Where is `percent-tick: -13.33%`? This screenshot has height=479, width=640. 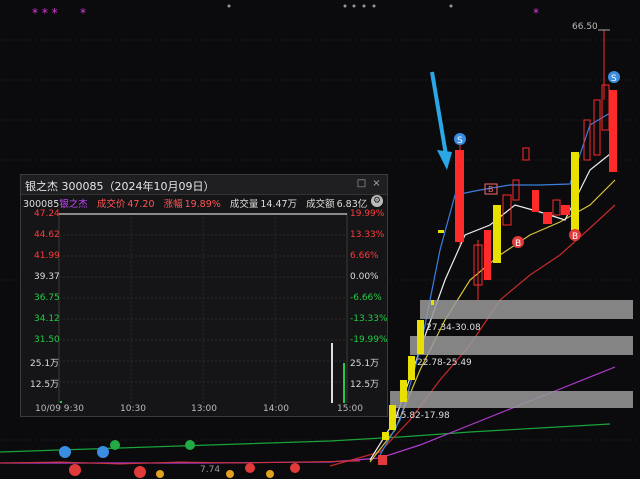
percent-tick: -13.33% is located at coordinates (369, 319).